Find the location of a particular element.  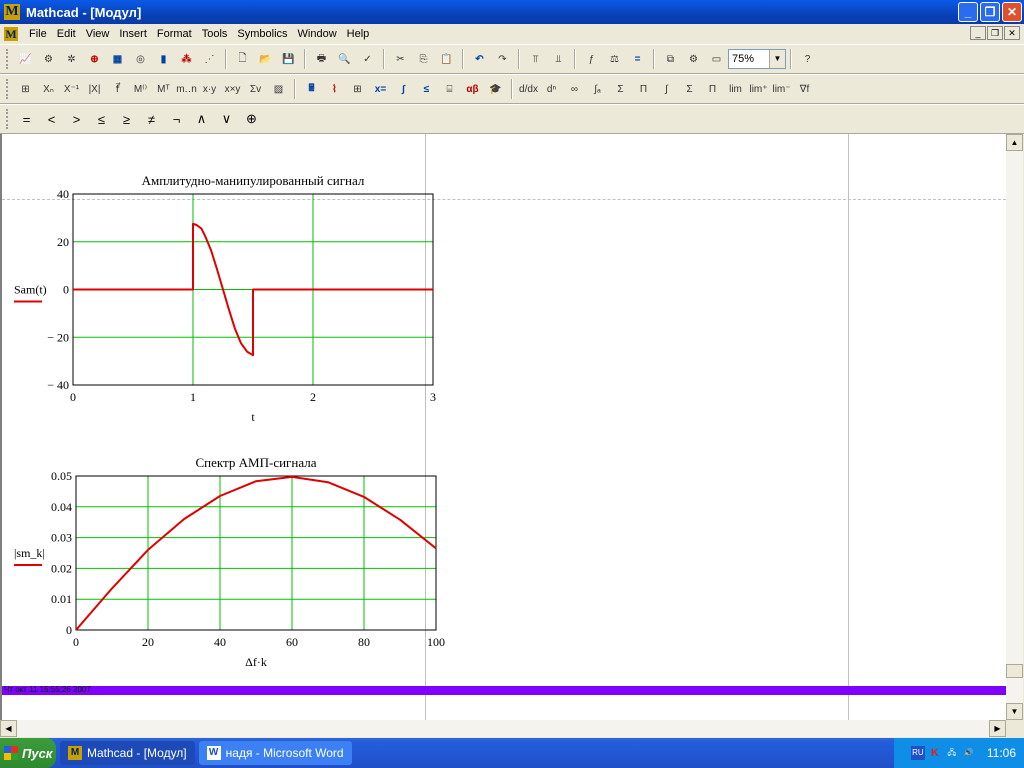

cross-product-icon: x×y is located at coordinates (232, 89).